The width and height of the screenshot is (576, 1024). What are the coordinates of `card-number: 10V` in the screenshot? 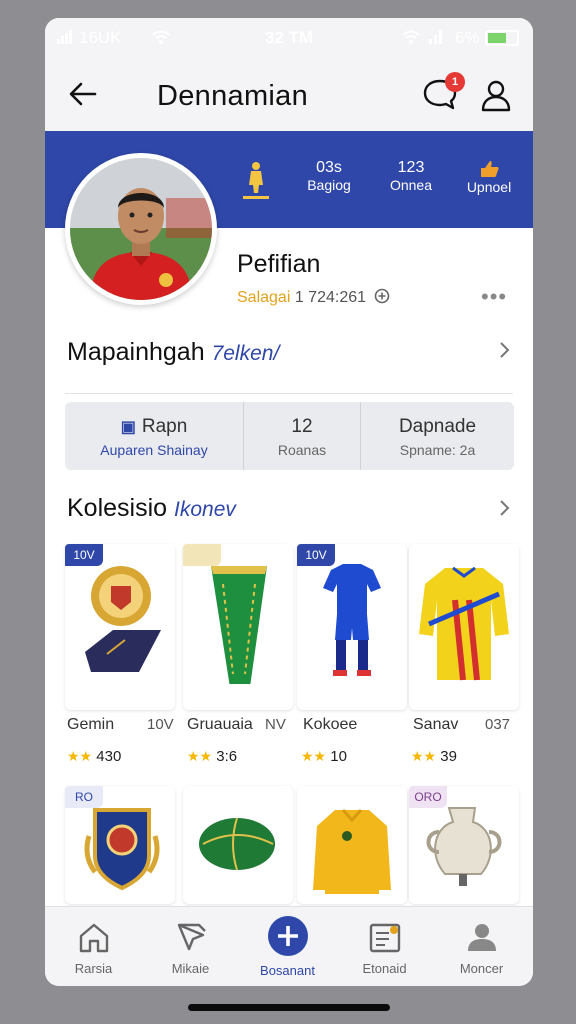 It's located at (160, 724).